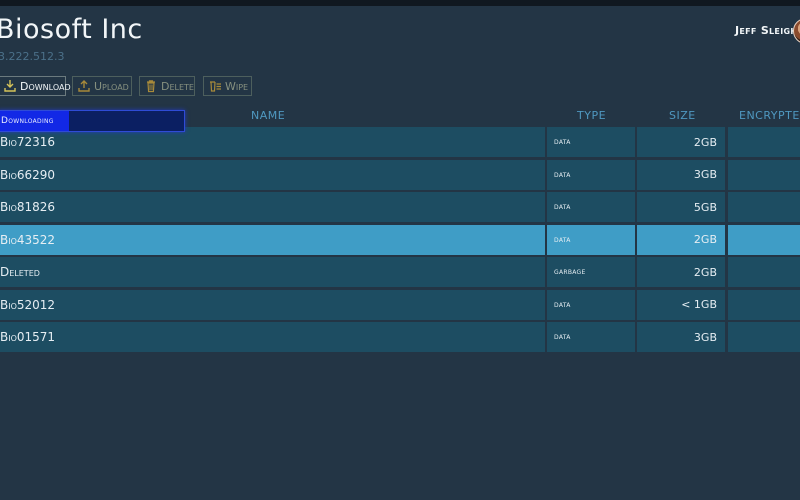 This screenshot has width=800, height=500. Describe the element at coordinates (767, 30) in the screenshot. I see `user-name: Jeff Sleight` at that location.